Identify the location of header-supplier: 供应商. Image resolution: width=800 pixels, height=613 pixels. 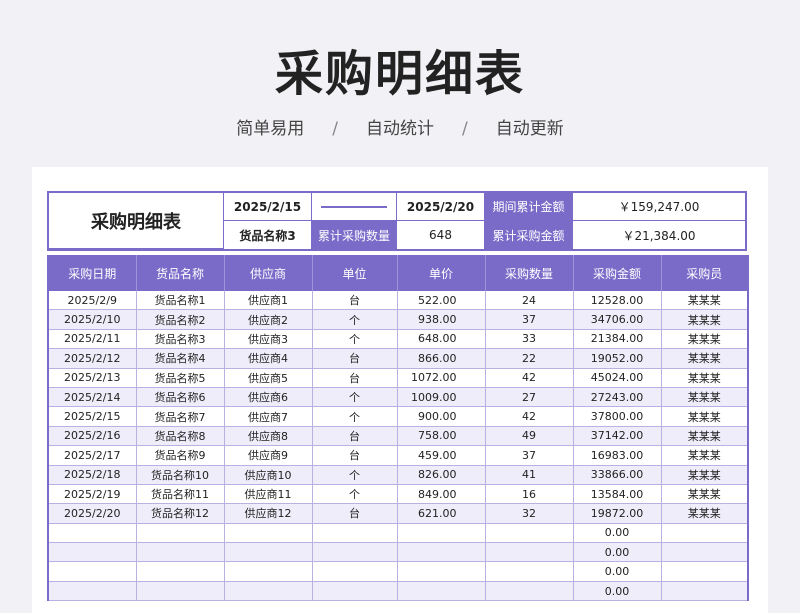
(268, 273).